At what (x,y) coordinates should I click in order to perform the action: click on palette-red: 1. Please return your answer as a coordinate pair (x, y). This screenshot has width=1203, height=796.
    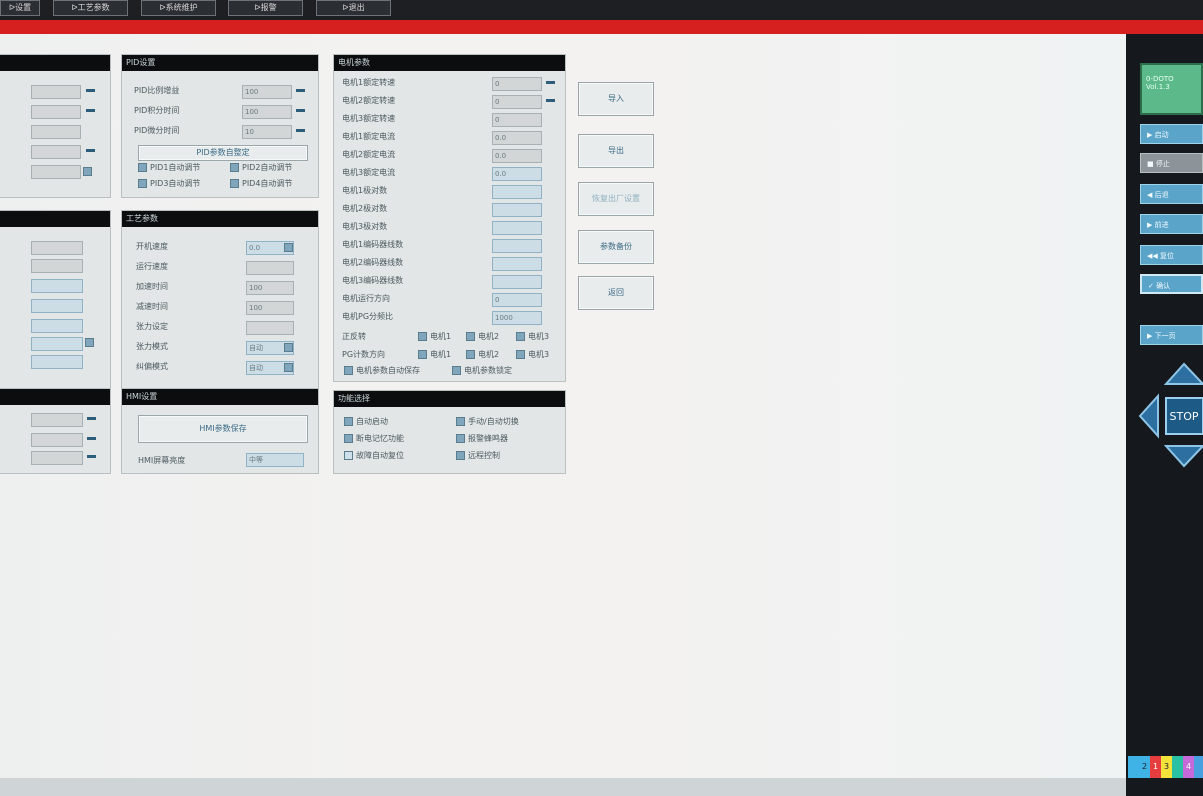
    Looking at the image, I should click on (1155, 767).